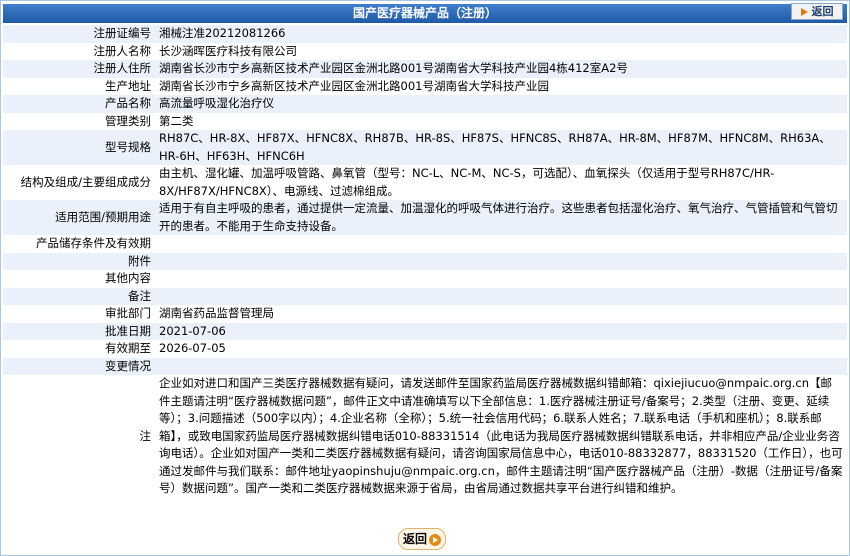 The width and height of the screenshot is (850, 556). I want to click on table-row: 附件, so click(425, 261).